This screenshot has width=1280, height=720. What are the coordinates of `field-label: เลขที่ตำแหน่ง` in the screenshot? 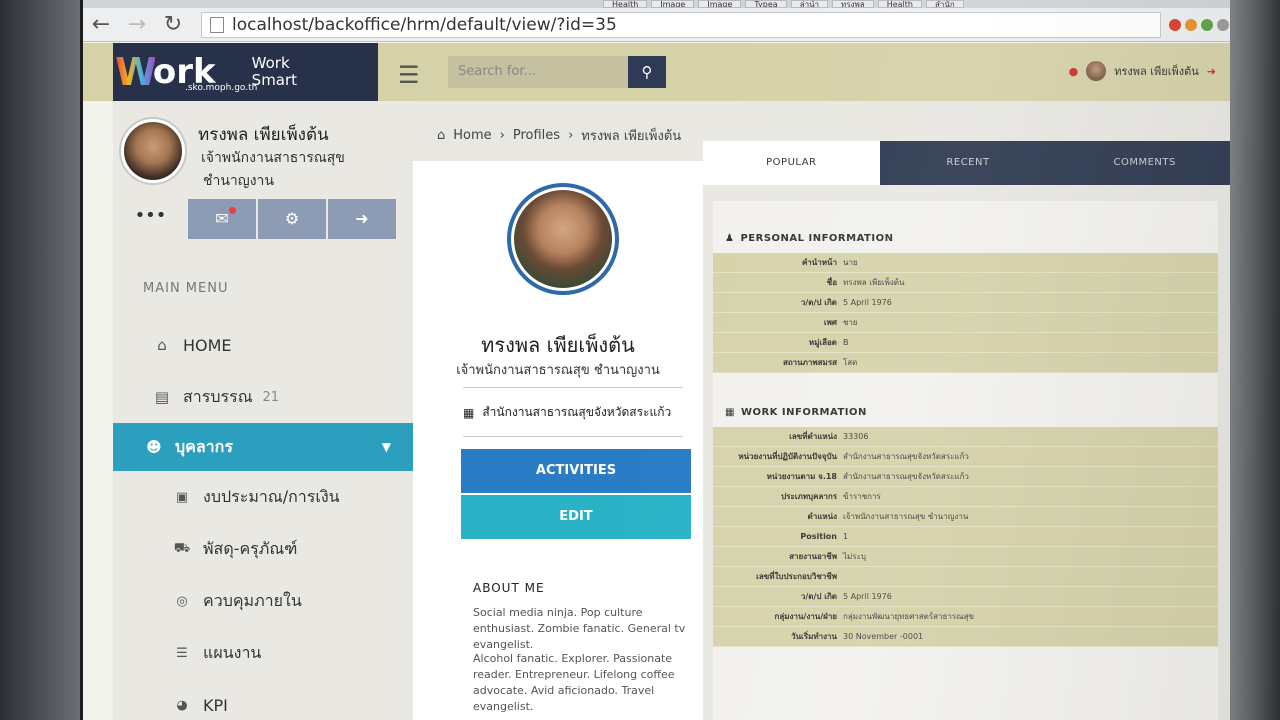 It's located at (813, 436).